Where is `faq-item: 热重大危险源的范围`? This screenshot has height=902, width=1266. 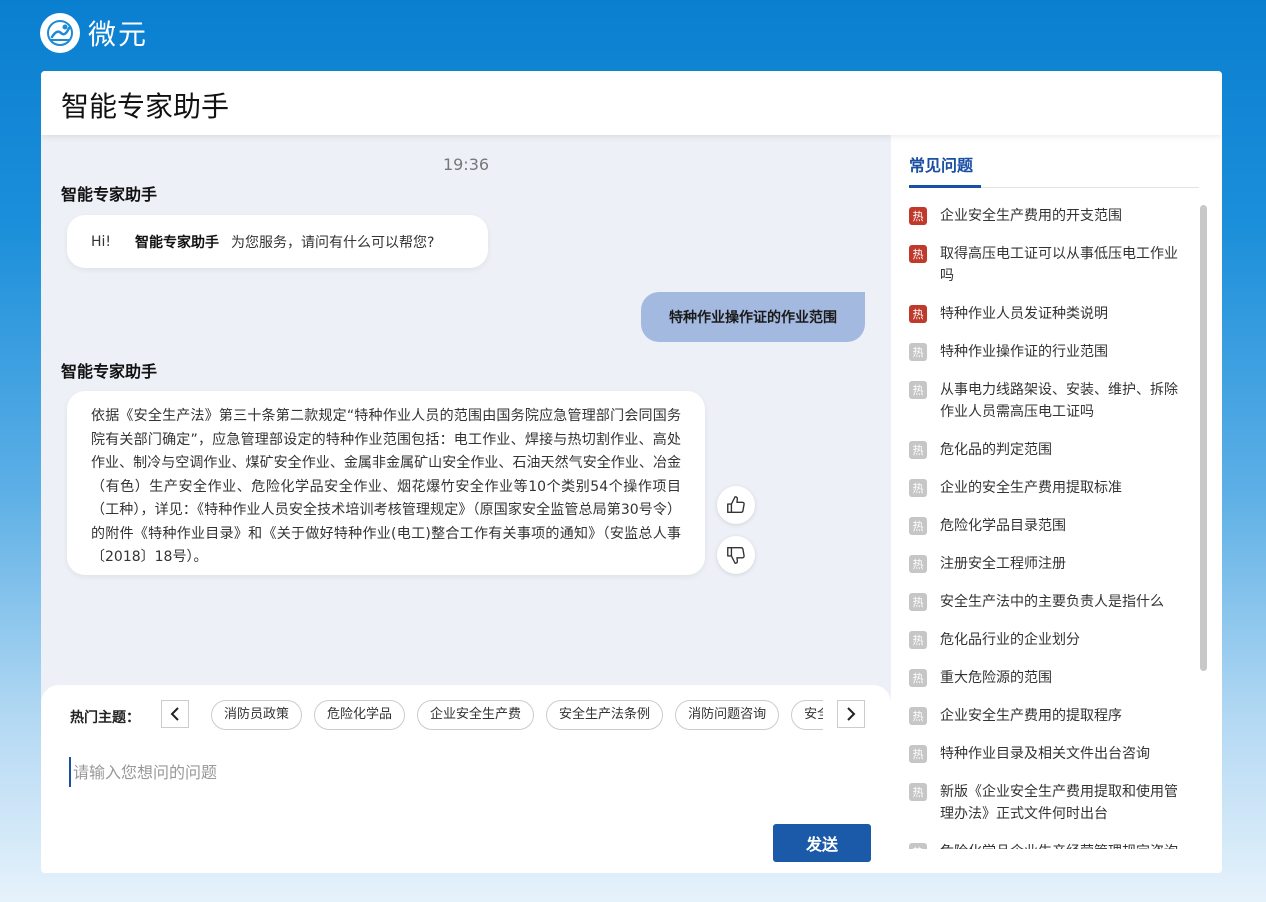
faq-item: 热重大危险源的范围 is located at coordinates (1050, 678).